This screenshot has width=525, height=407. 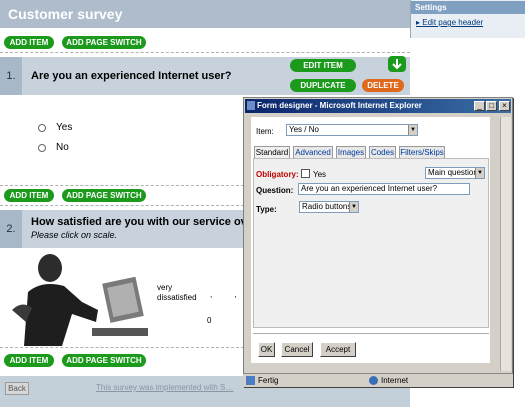 I want to click on accept-button: Accept, so click(x=338, y=349).